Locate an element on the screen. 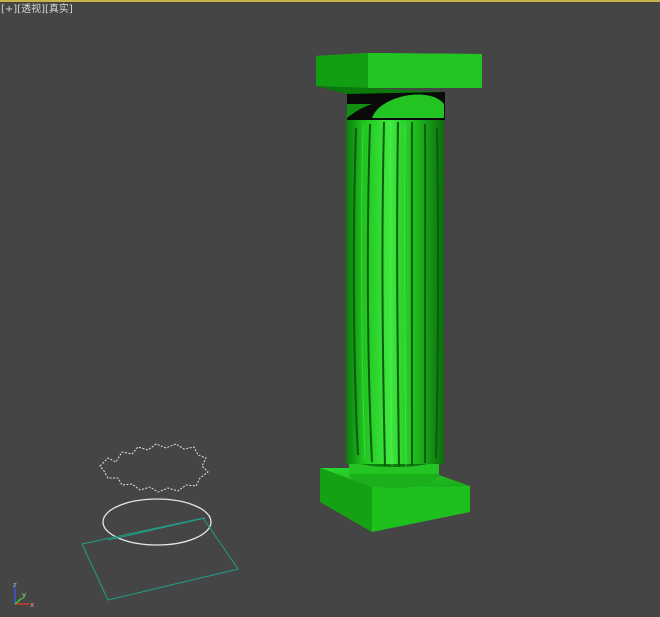 The image size is (660, 617). axis-gizmo: z x y is located at coordinates (23, 595).